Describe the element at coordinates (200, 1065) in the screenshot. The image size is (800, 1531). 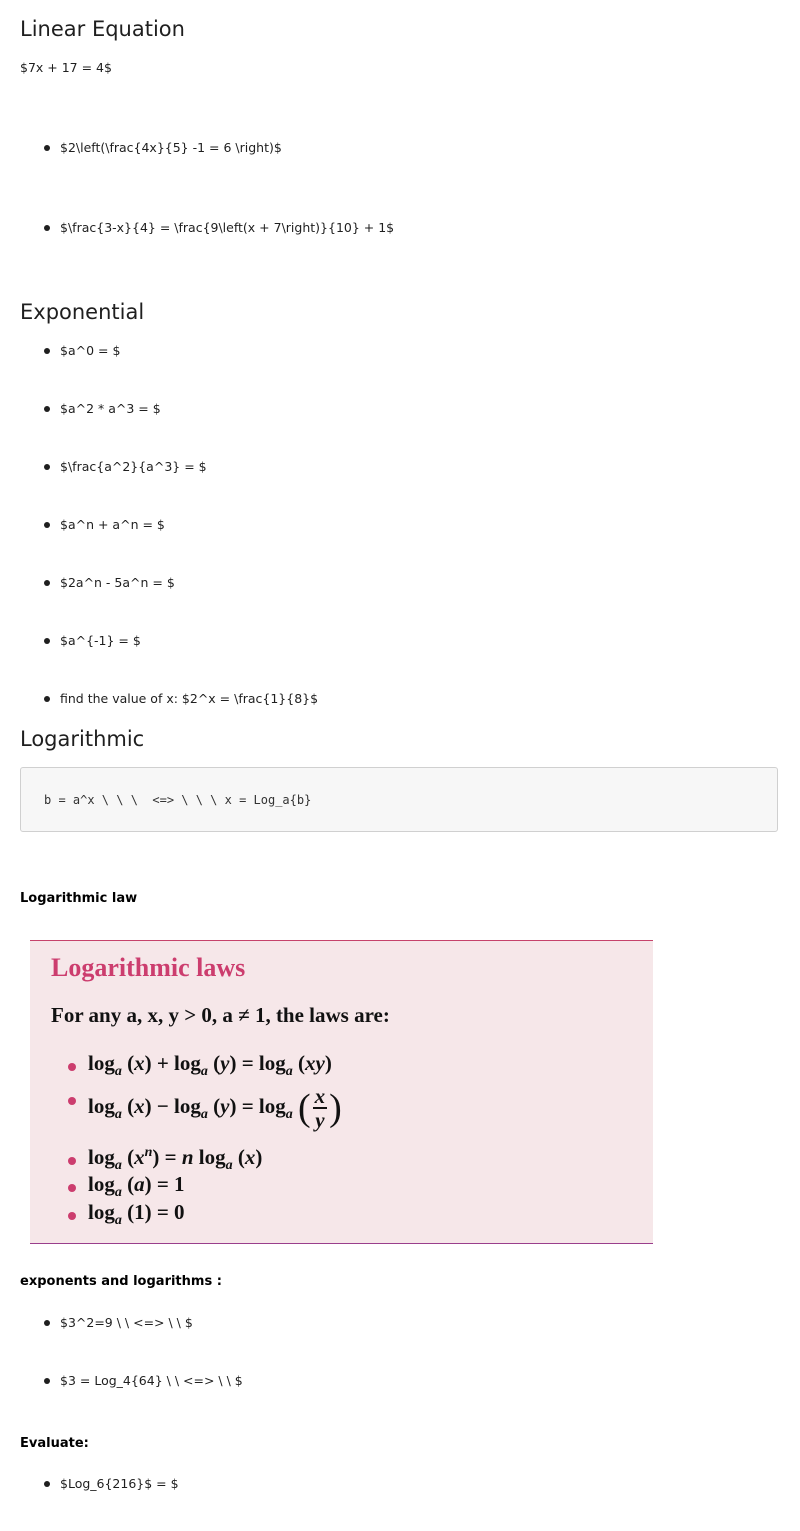
I see `law-product: loga (x) + loga (y) = loga (xy)` at that location.